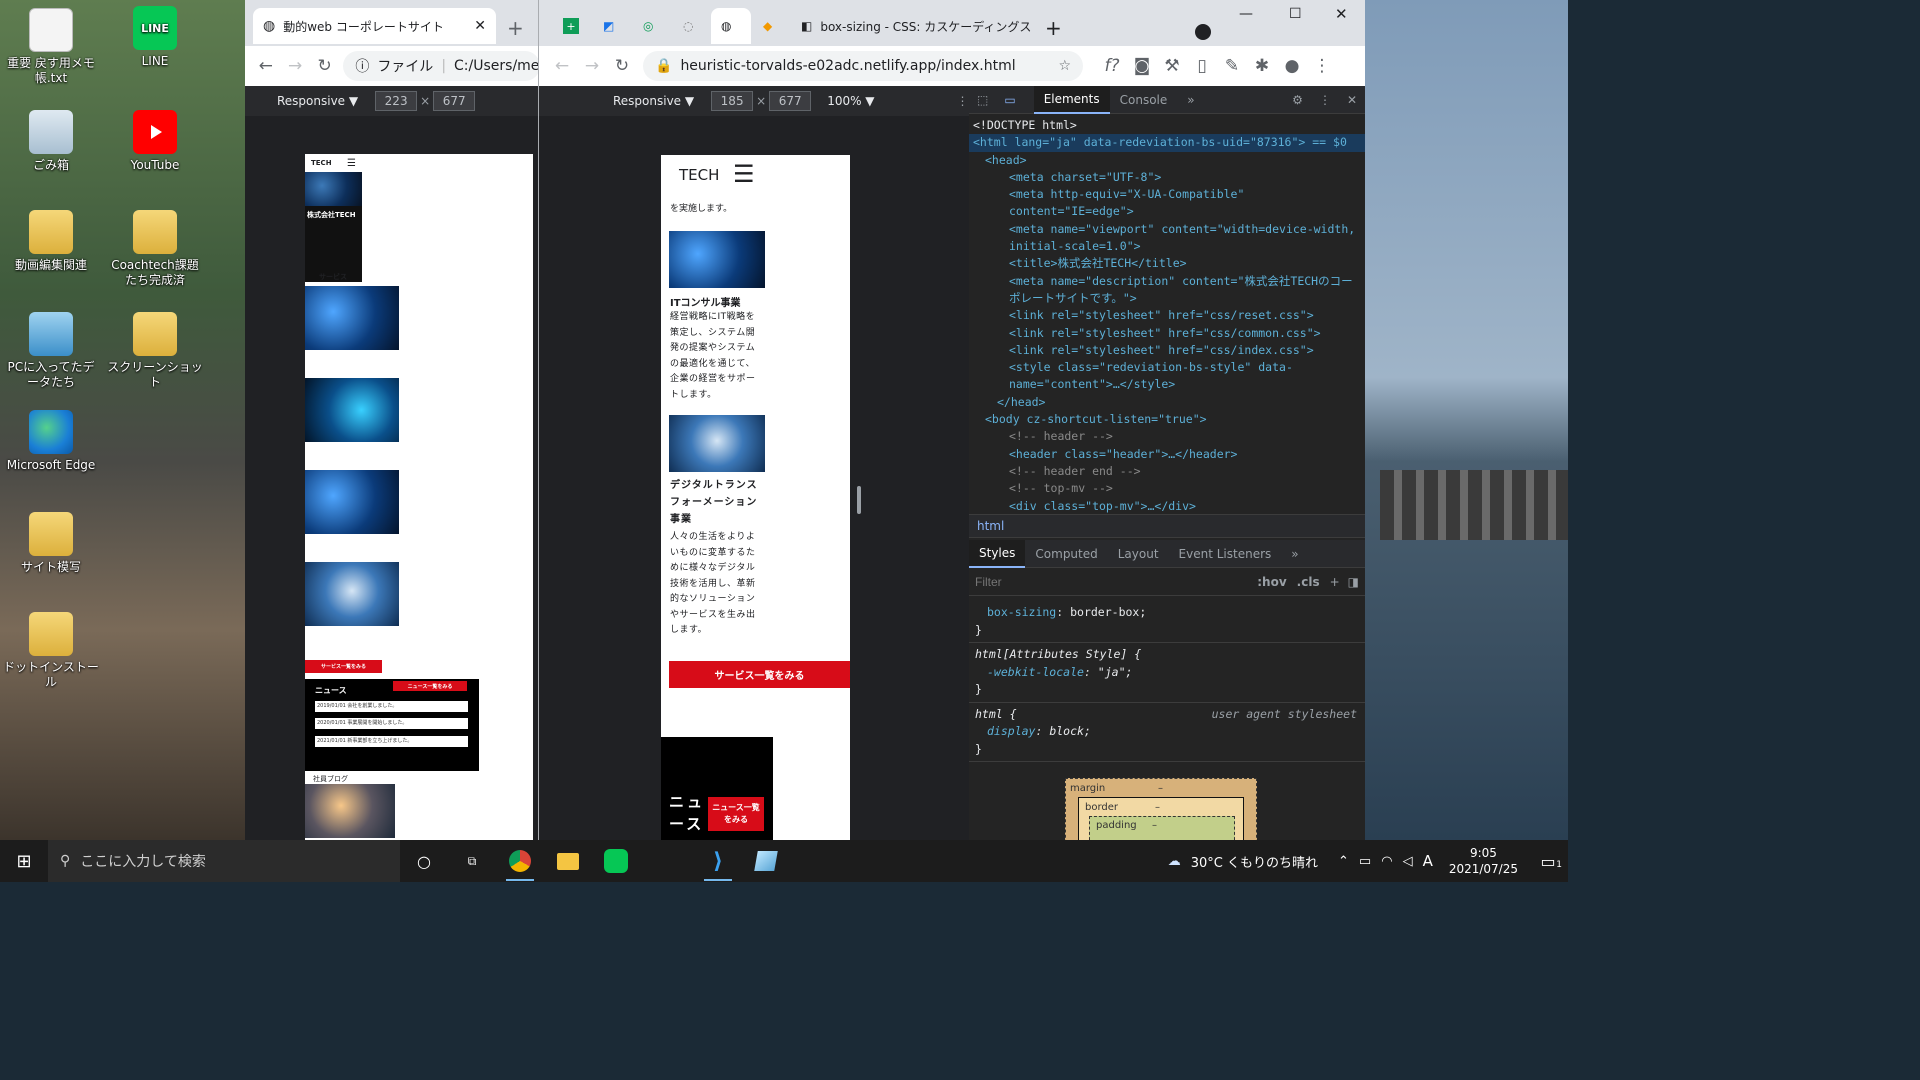 The width and height of the screenshot is (1920, 1080). What do you see at coordinates (51, 141) in the screenshot?
I see `desktop-icon-recycle-bin: ごみ箱` at bounding box center [51, 141].